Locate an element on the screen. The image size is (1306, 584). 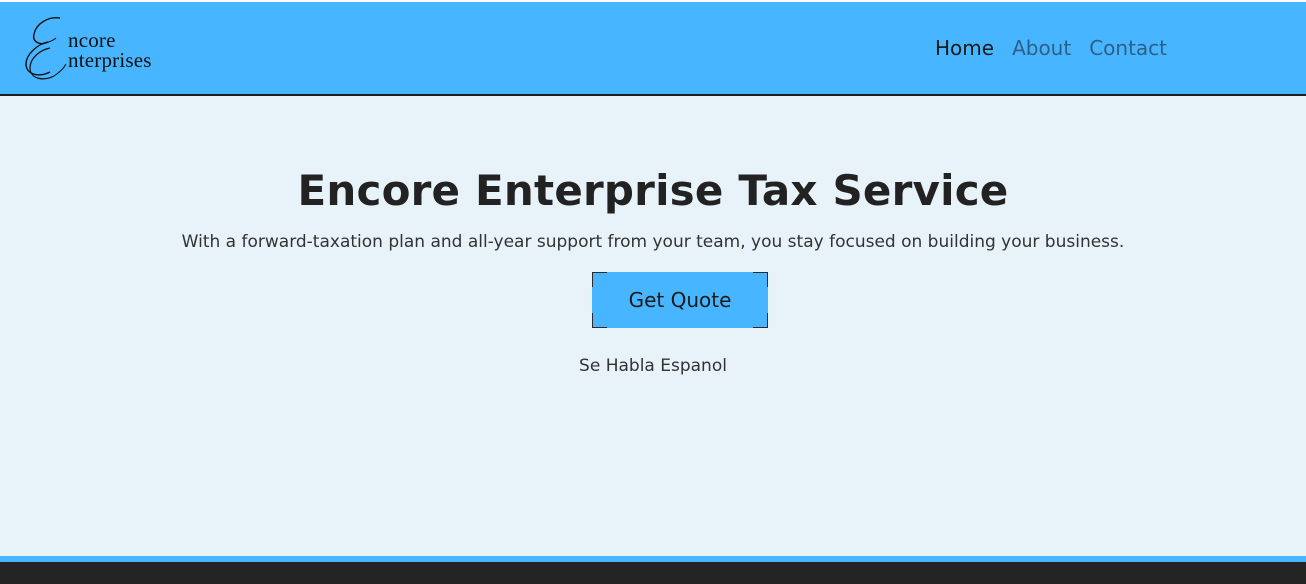
language-note: Se Habla Espanol is located at coordinates (653, 366).